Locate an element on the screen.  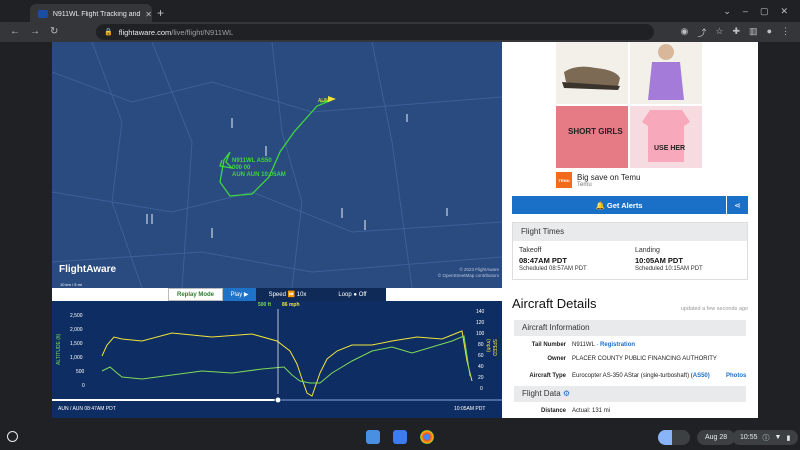
os-taskbar: Aug 28 10:55 ⓘ ▼ ▮ is located at coordinates (400, 437).